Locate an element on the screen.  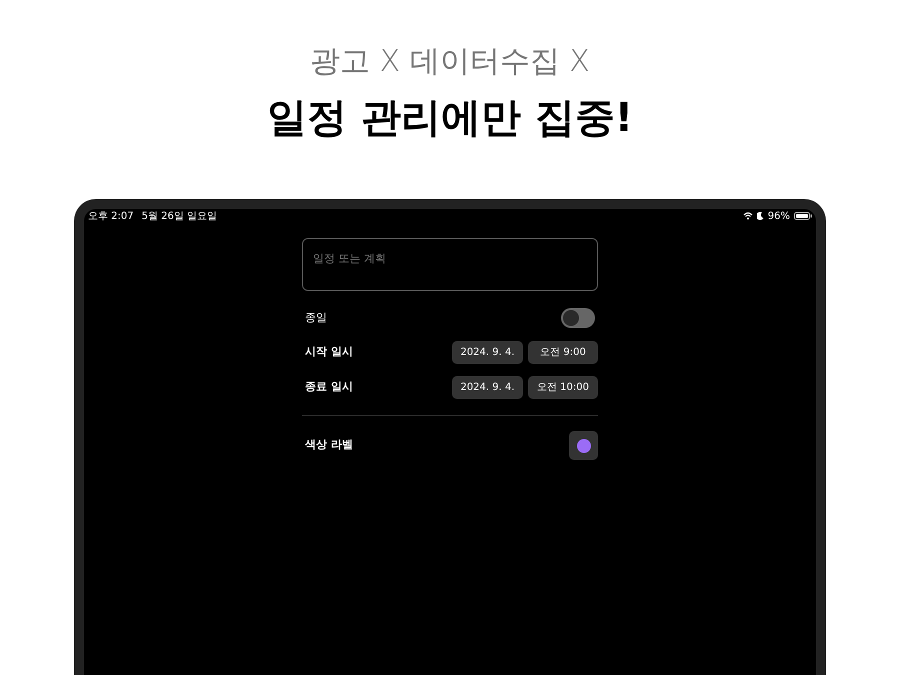
datetime-label: 시작 일시 is located at coordinates (328, 352).